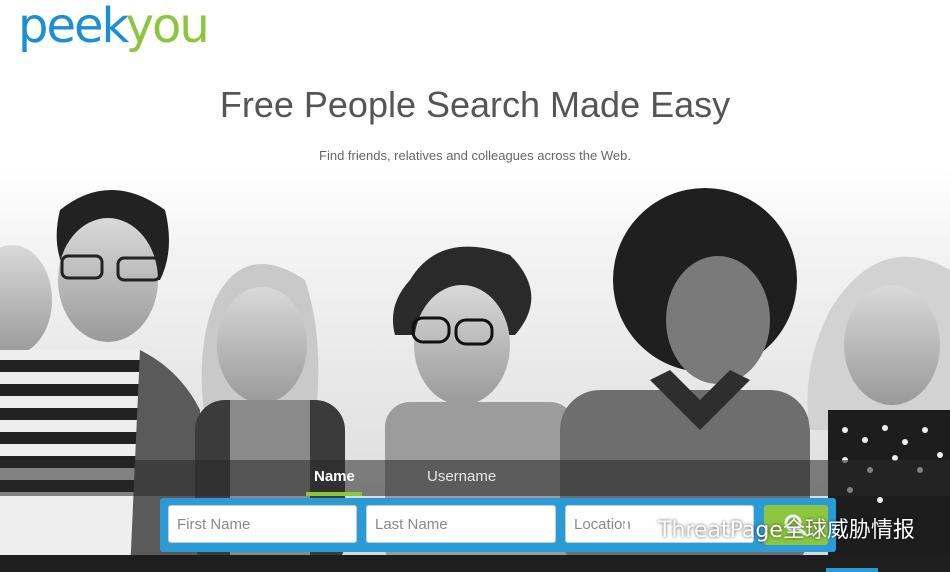 This screenshot has height=572, width=950. Describe the element at coordinates (475, 563) in the screenshot. I see `footer-strip` at that location.